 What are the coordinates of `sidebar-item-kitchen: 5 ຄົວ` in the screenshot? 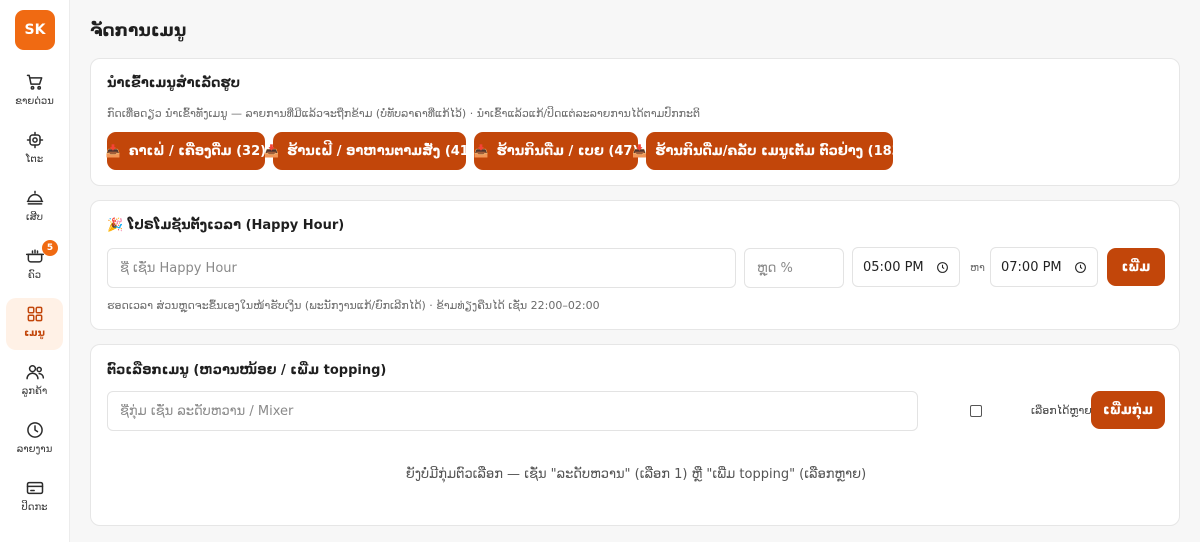 It's located at (34, 266).